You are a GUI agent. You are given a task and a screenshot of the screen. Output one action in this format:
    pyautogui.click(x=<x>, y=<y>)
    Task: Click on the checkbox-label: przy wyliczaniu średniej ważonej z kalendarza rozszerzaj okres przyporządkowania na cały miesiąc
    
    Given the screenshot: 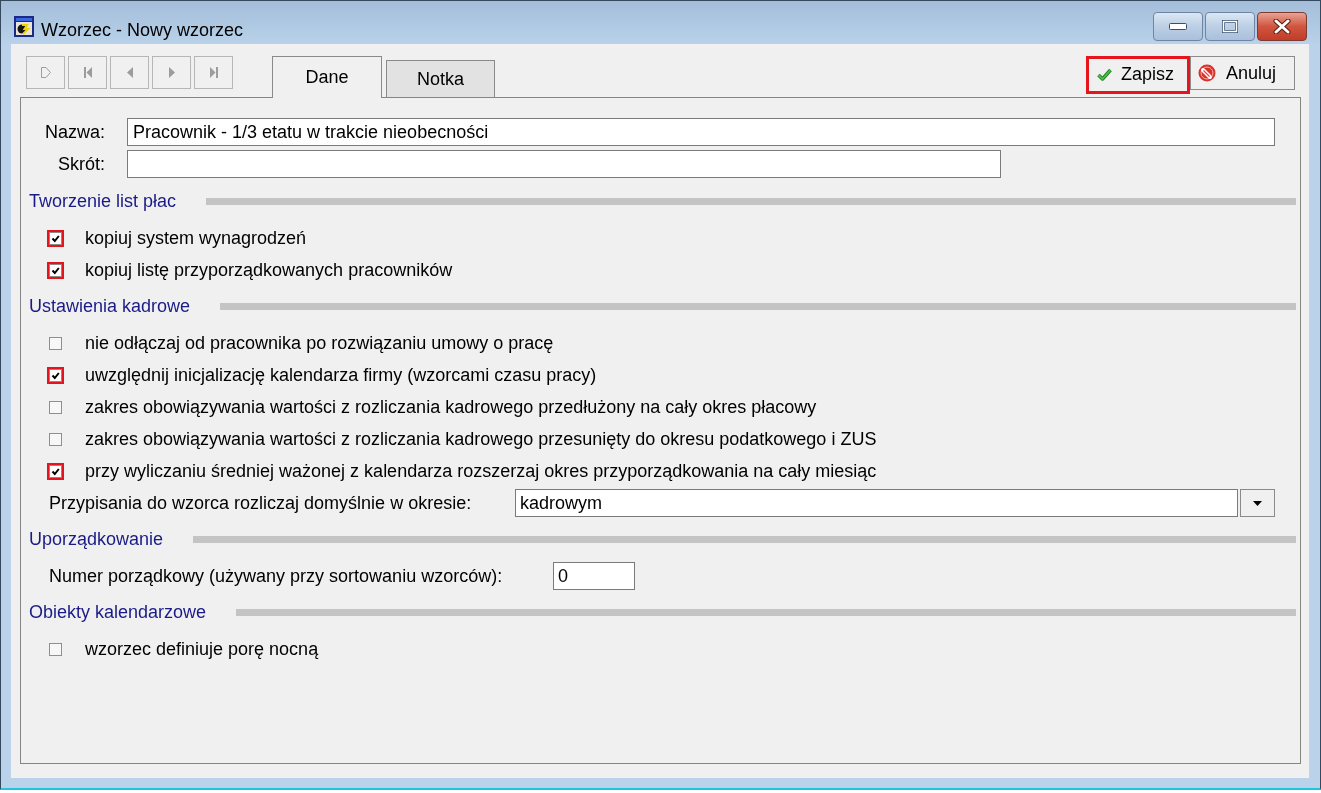 What is the action you would take?
    pyautogui.click(x=481, y=471)
    